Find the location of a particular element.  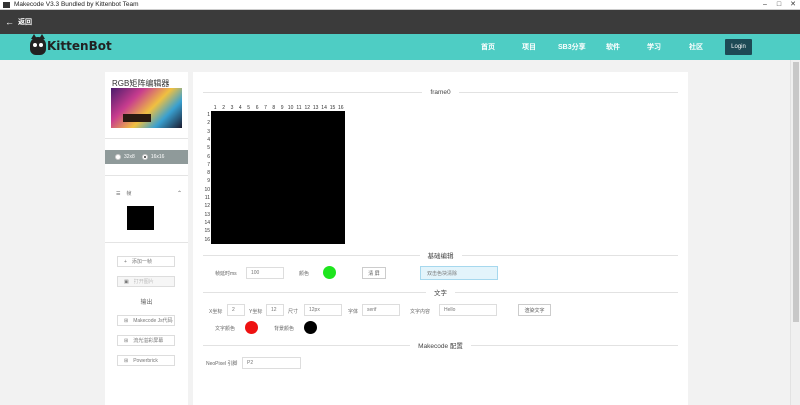

frame-thumbnail is located at coordinates (140, 218).